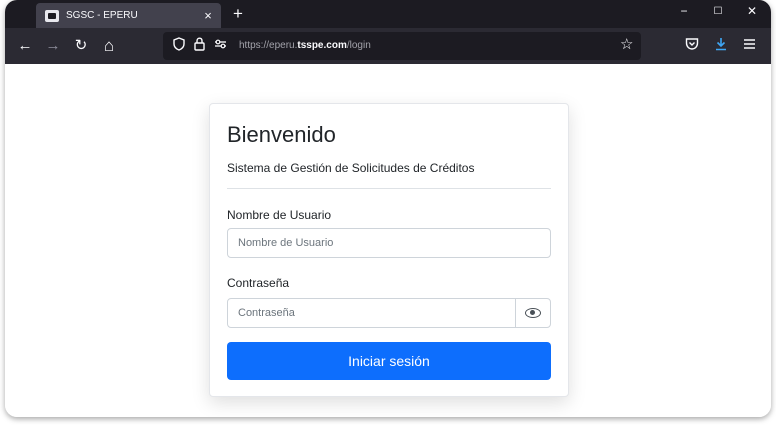 This screenshot has height=425, width=776. Describe the element at coordinates (102, 15) in the screenshot. I see `tab-title: SGSC - EPERU` at that location.